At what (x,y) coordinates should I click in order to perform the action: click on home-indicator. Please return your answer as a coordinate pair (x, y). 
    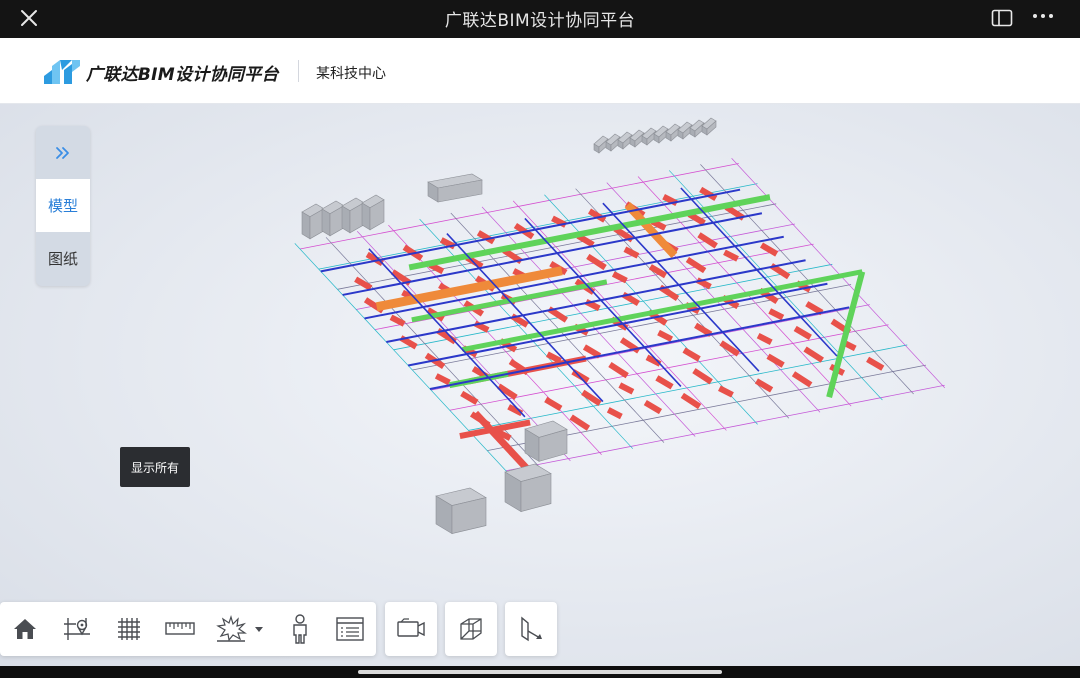
    Looking at the image, I should click on (540, 672).